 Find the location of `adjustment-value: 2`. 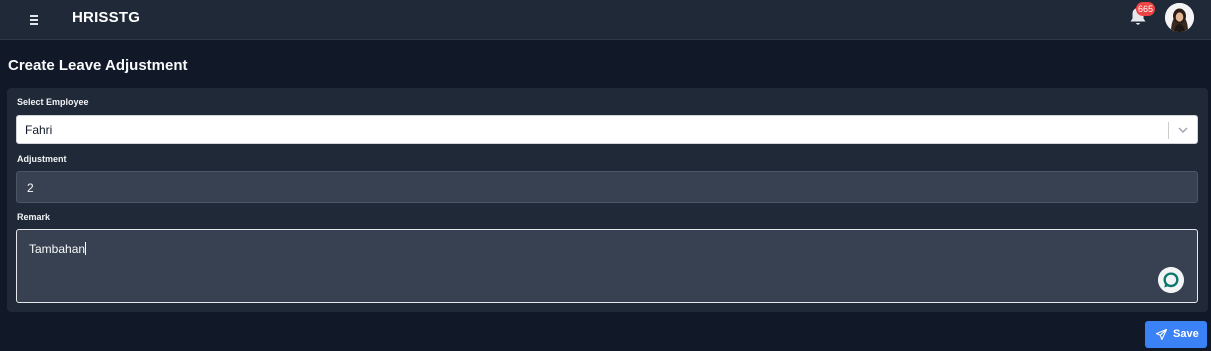

adjustment-value: 2 is located at coordinates (30, 188).